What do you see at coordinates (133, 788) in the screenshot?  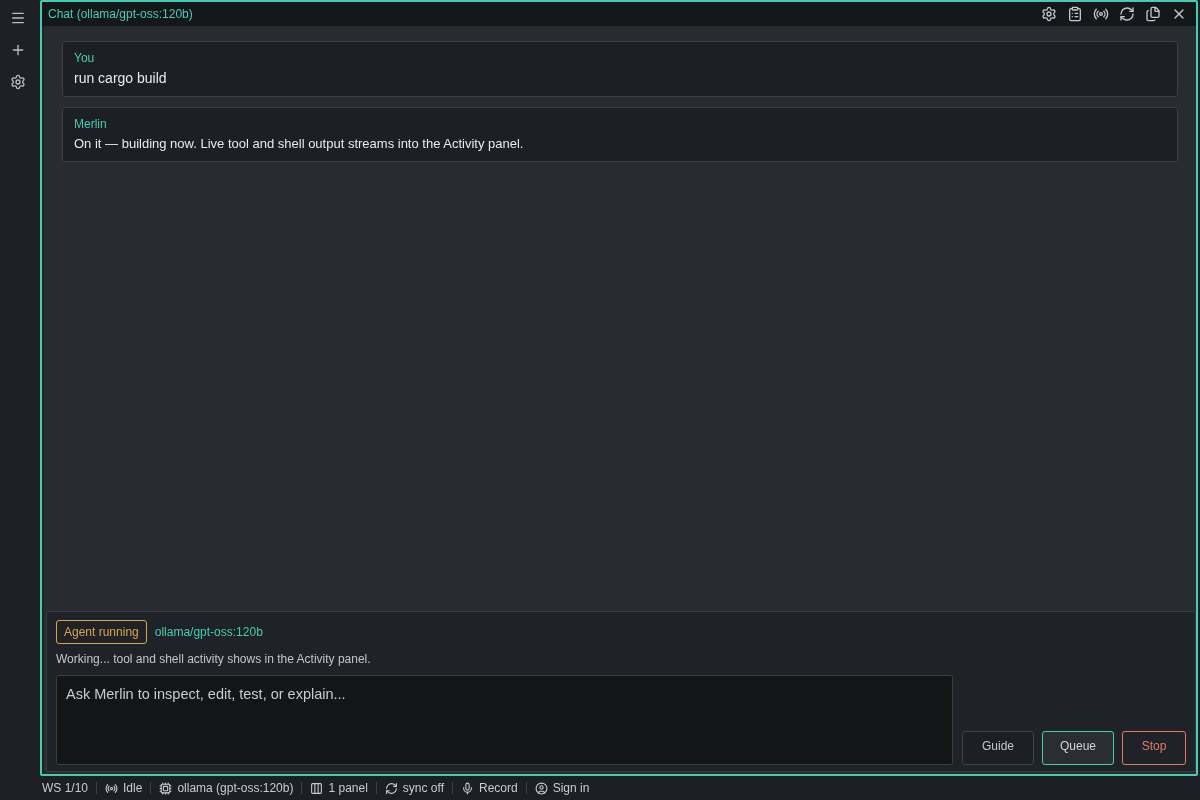 I see `status-label: Idle` at bounding box center [133, 788].